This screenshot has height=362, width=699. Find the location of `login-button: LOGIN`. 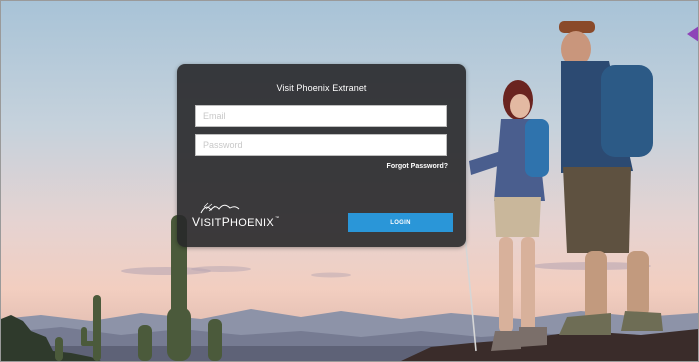

login-button: LOGIN is located at coordinates (400, 222).